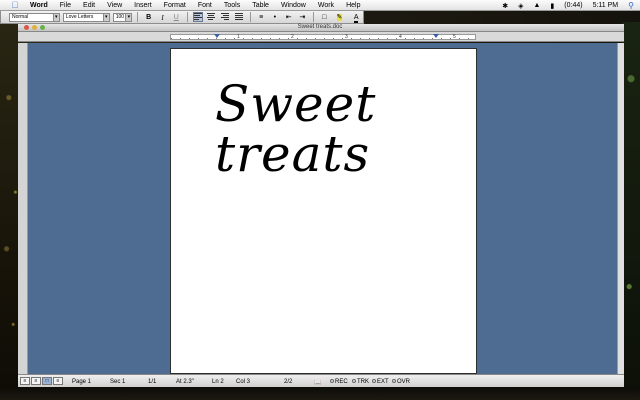  I want to click on battery-icon: ▮, so click(552, 6).